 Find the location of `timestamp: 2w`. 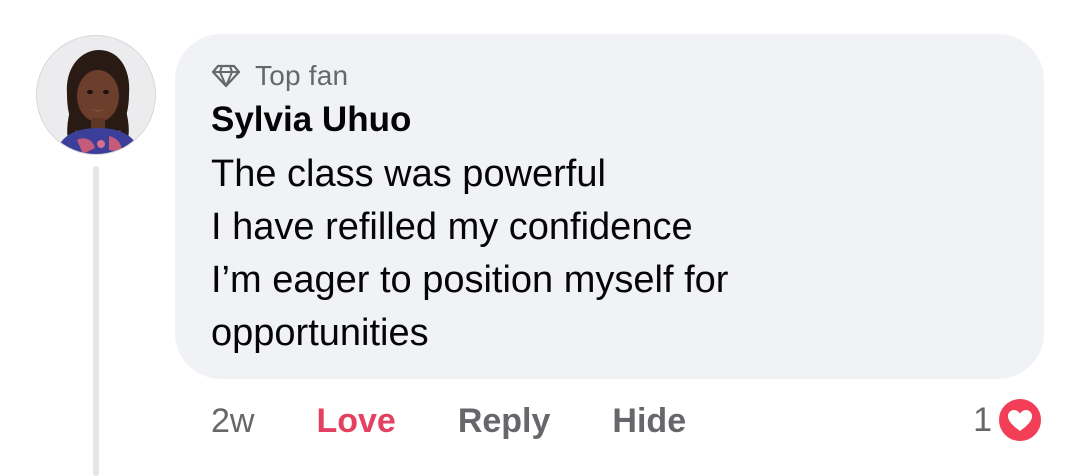

timestamp: 2w is located at coordinates (232, 421).